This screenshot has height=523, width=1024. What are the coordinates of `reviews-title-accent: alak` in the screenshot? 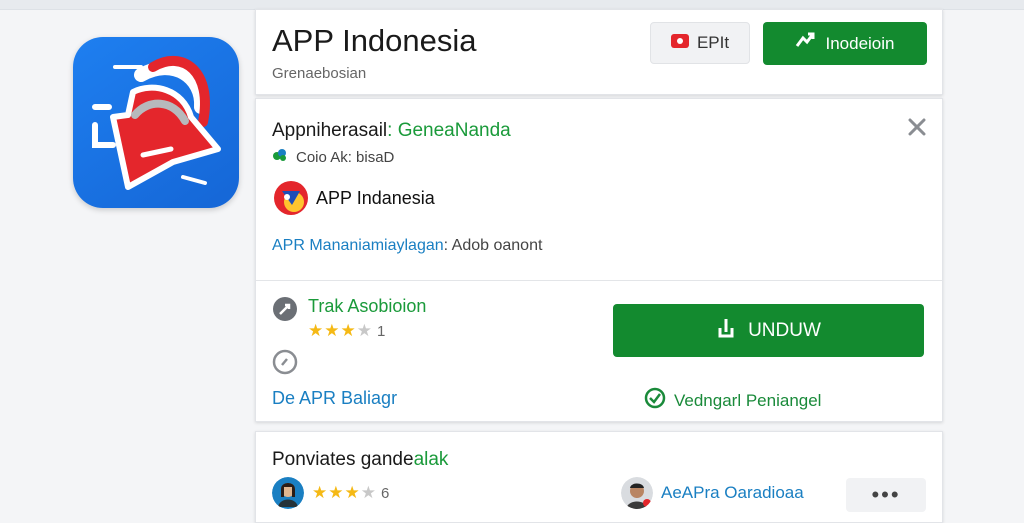 It's located at (431, 459).